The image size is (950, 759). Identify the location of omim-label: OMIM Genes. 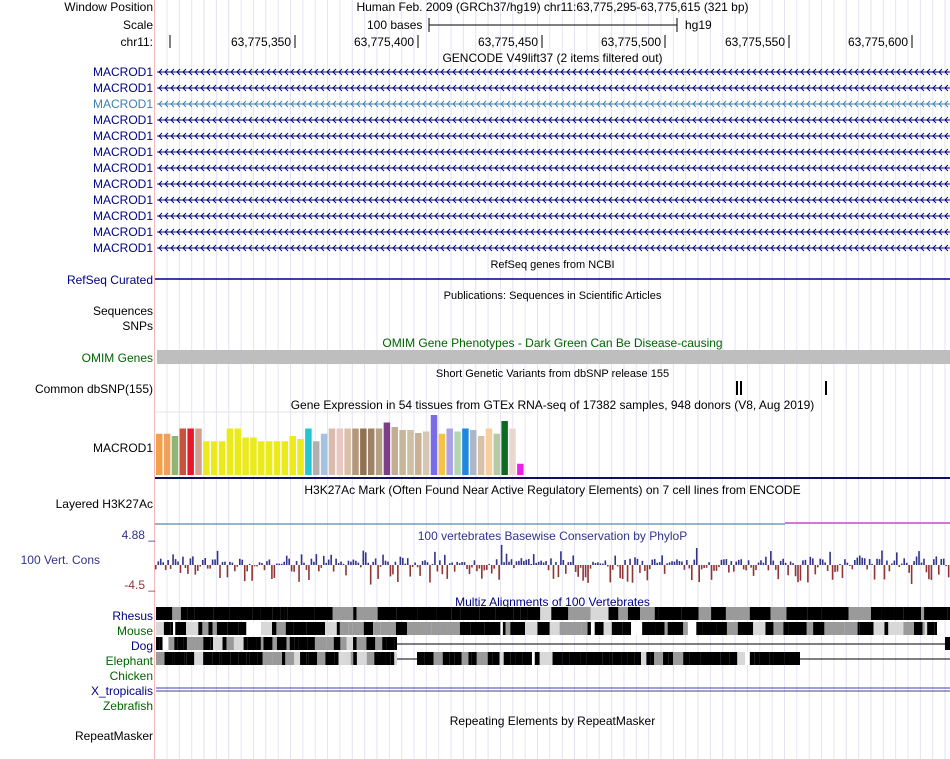
(117, 358).